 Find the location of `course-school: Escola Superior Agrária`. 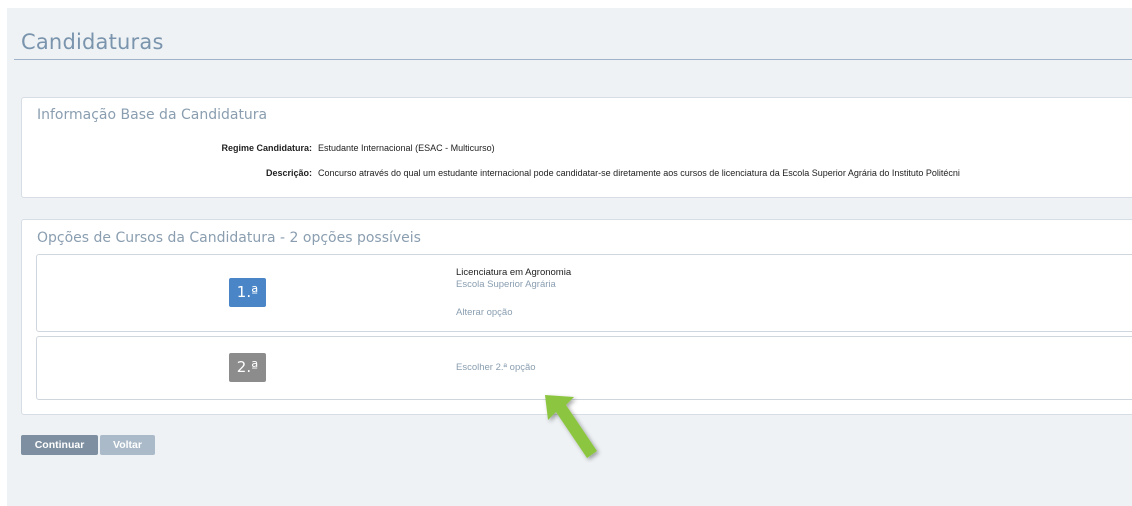

course-school: Escola Superior Agrária is located at coordinates (506, 284).